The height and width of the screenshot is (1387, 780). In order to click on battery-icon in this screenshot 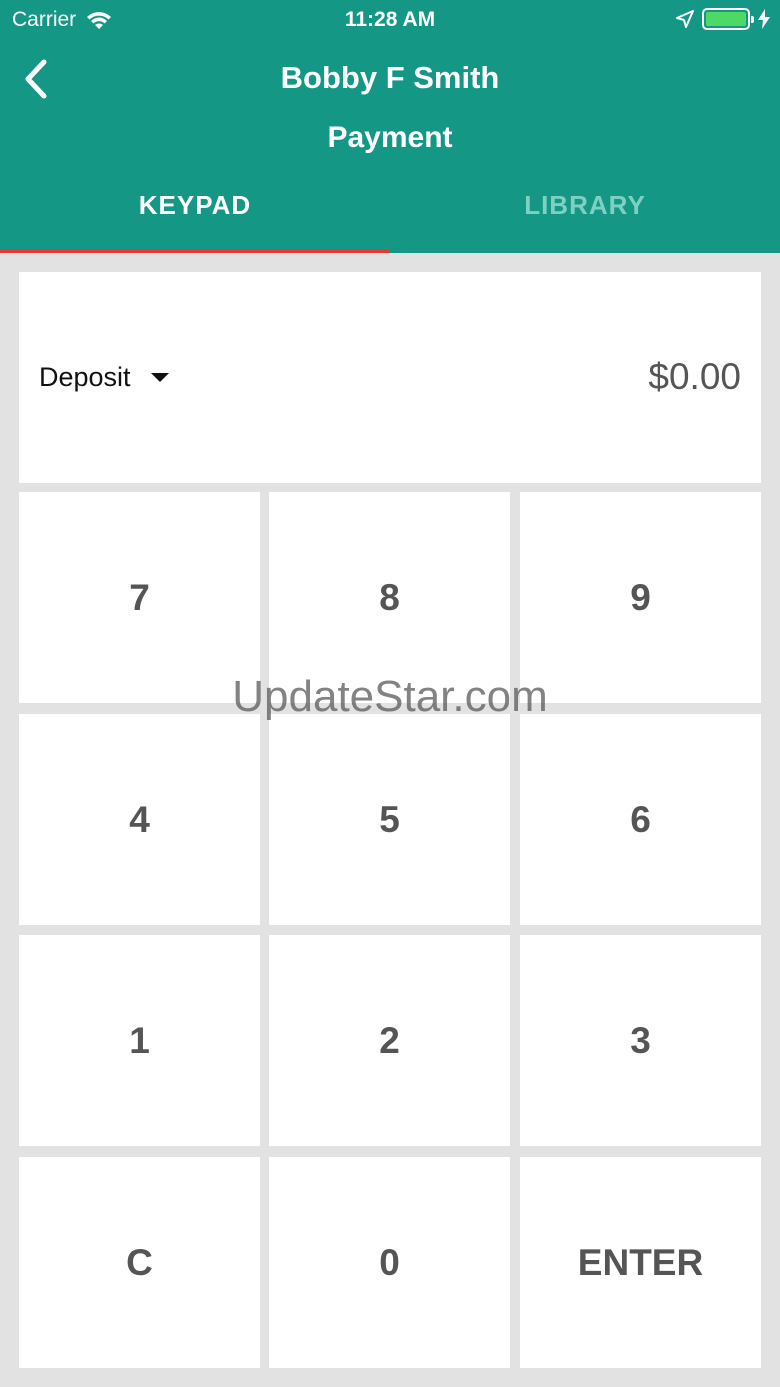, I will do `click(728, 19)`.